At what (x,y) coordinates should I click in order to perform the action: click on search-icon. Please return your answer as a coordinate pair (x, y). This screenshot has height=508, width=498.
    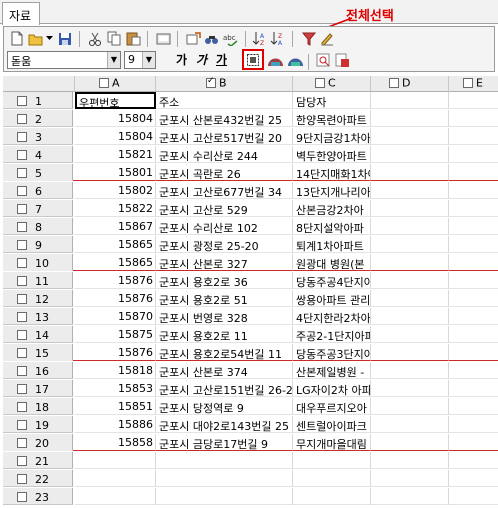
    Looking at the image, I should click on (323, 60).